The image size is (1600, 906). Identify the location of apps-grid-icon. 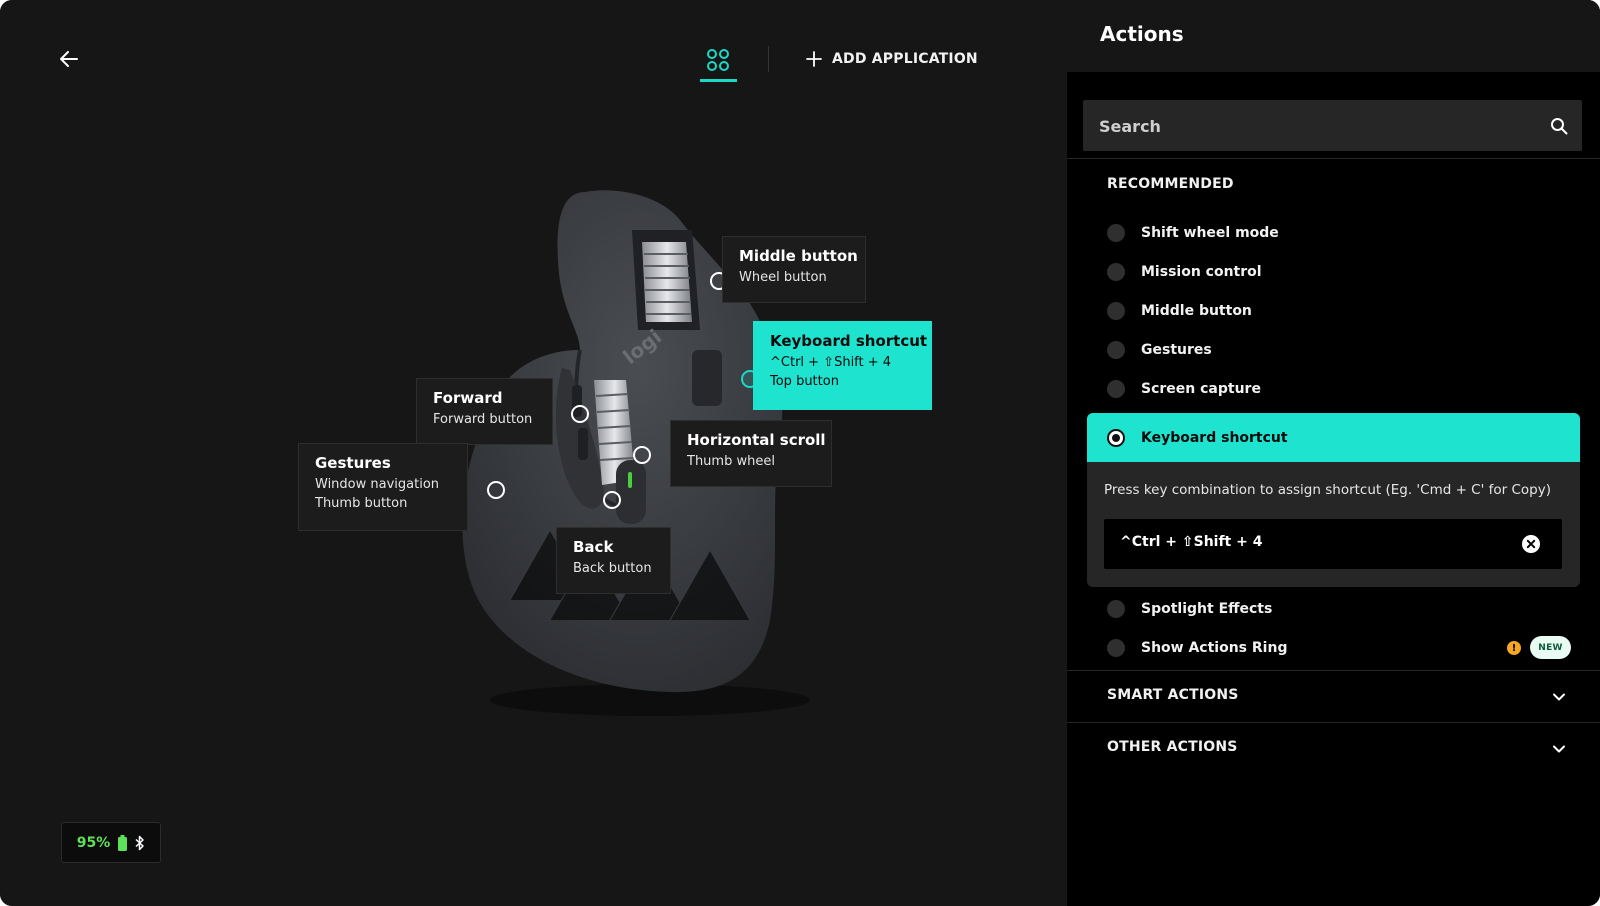
(718, 60).